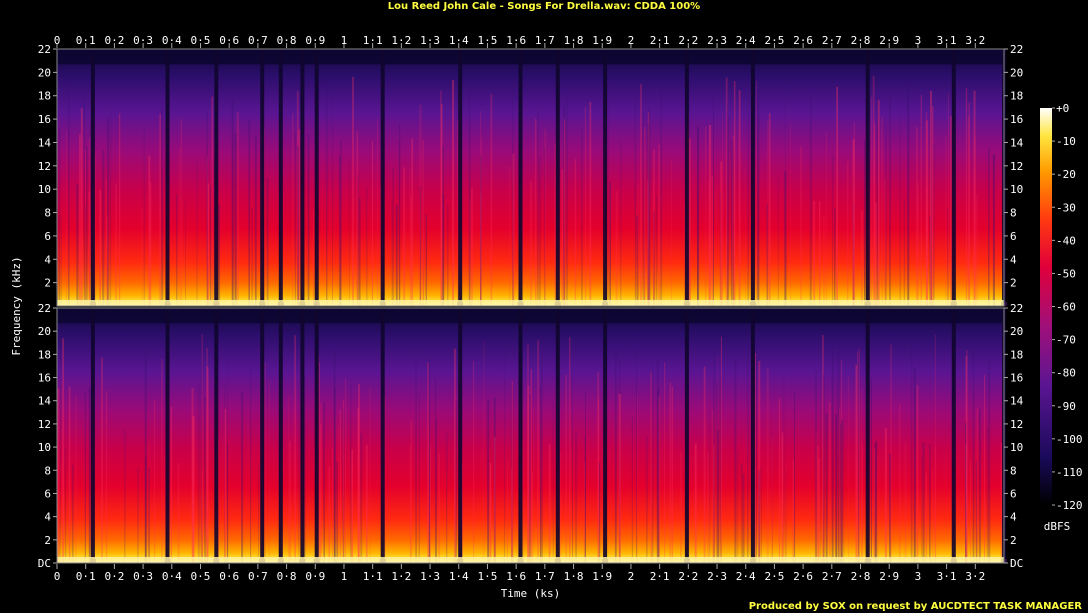  What do you see at coordinates (344, 40) in the screenshot?
I see `x-tick-label-top: 1` at bounding box center [344, 40].